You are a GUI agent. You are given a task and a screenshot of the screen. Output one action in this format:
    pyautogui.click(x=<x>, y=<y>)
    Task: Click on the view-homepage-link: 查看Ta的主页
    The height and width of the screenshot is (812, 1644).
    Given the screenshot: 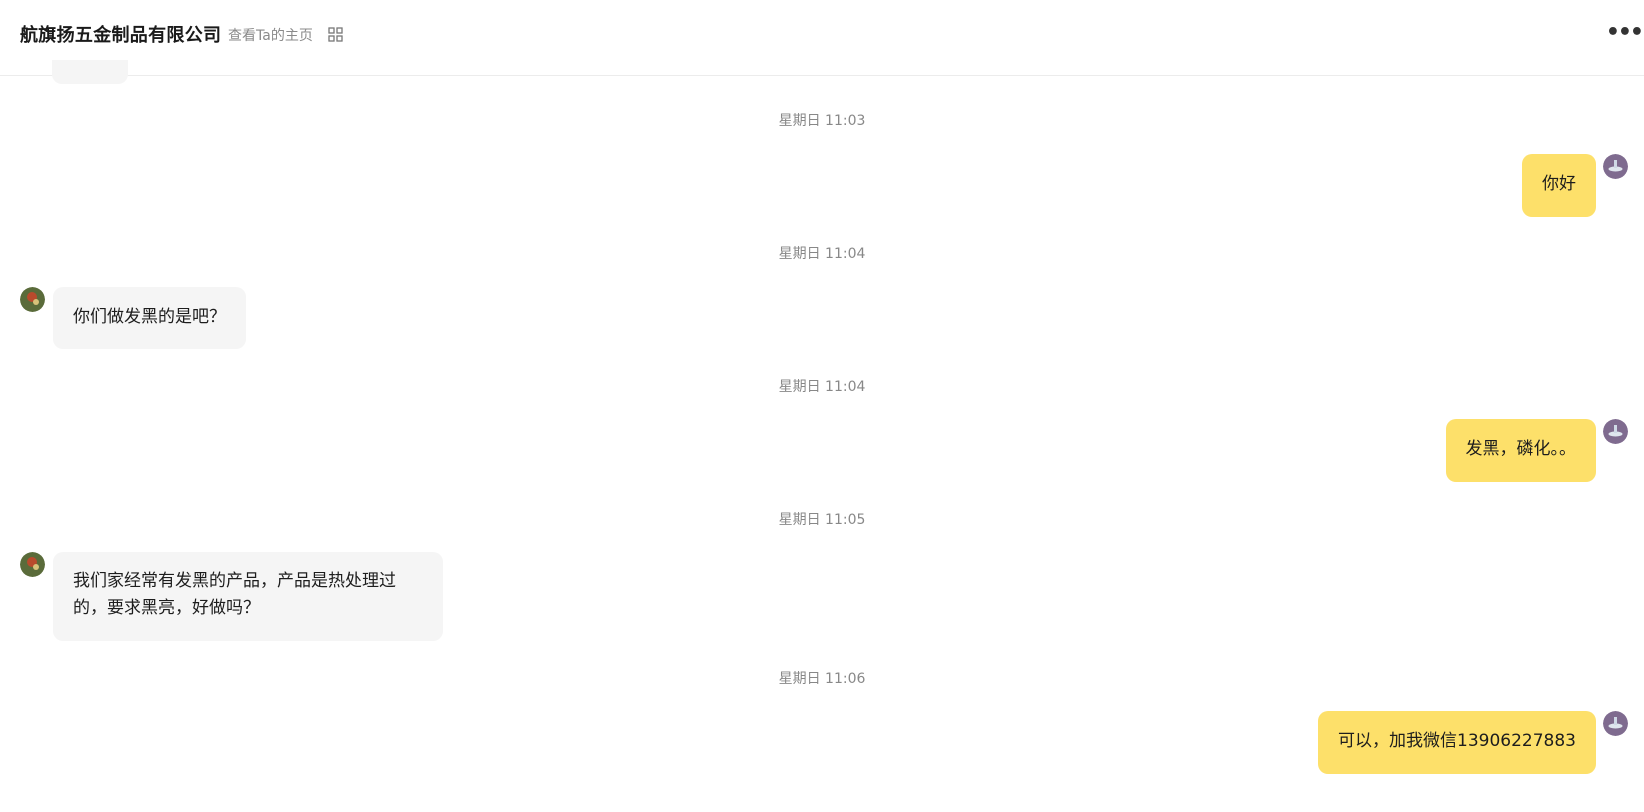 What is the action you would take?
    pyautogui.click(x=270, y=35)
    